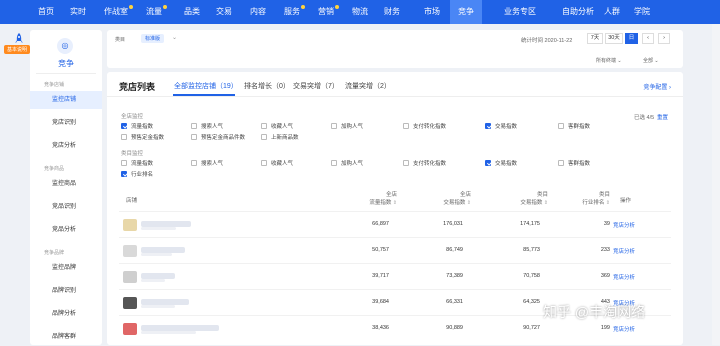  I want to click on metric-checkbox: 上新商品数, so click(280, 137).